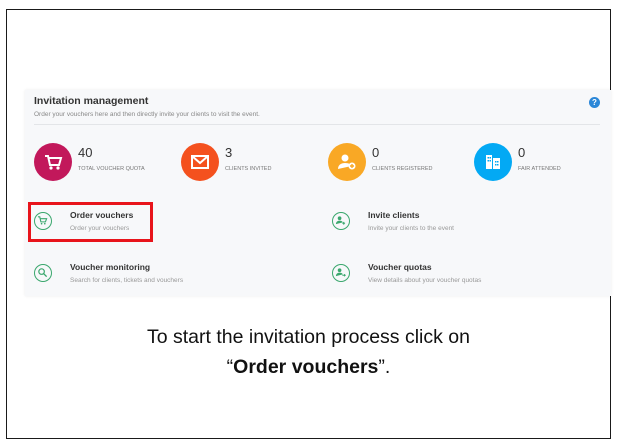  Describe the element at coordinates (110, 267) in the screenshot. I see `action-name: Voucher monitoring` at that location.